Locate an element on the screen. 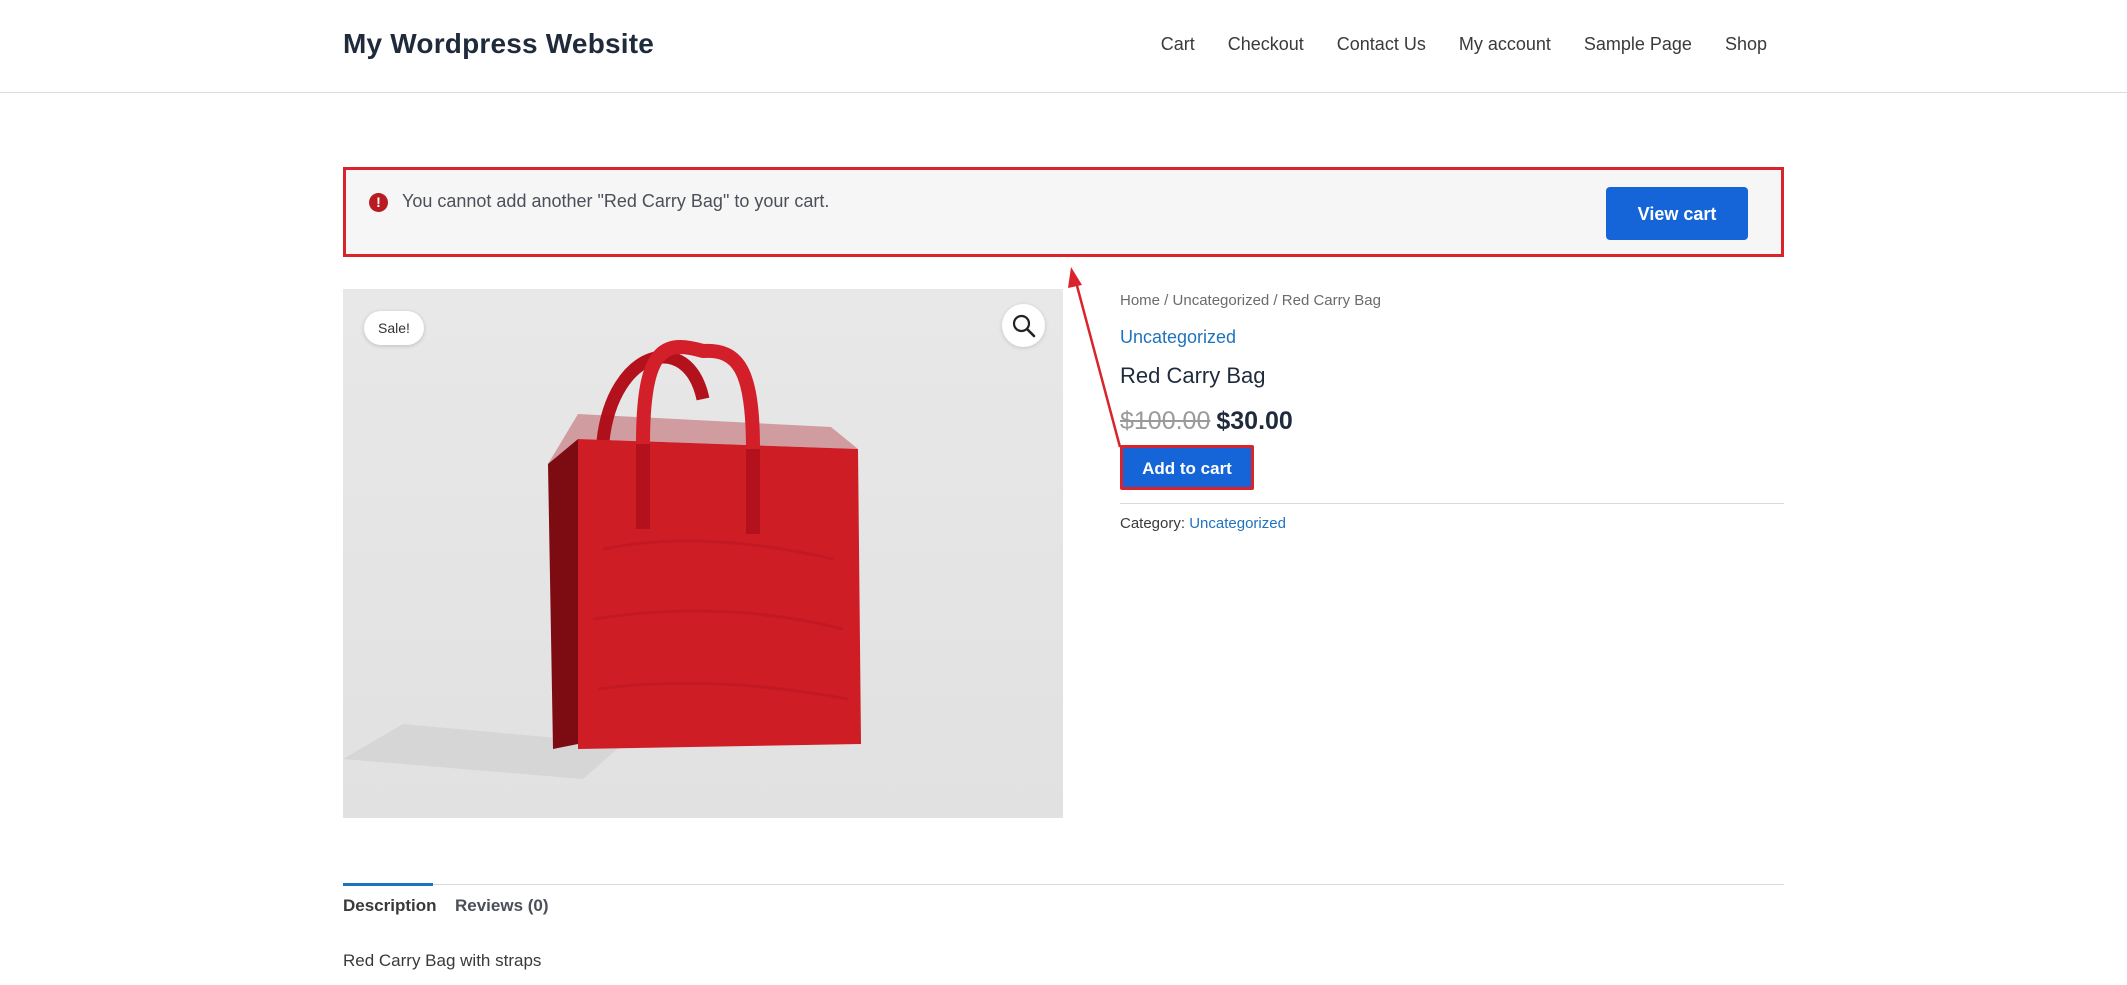  error-icon: ! is located at coordinates (378, 202).